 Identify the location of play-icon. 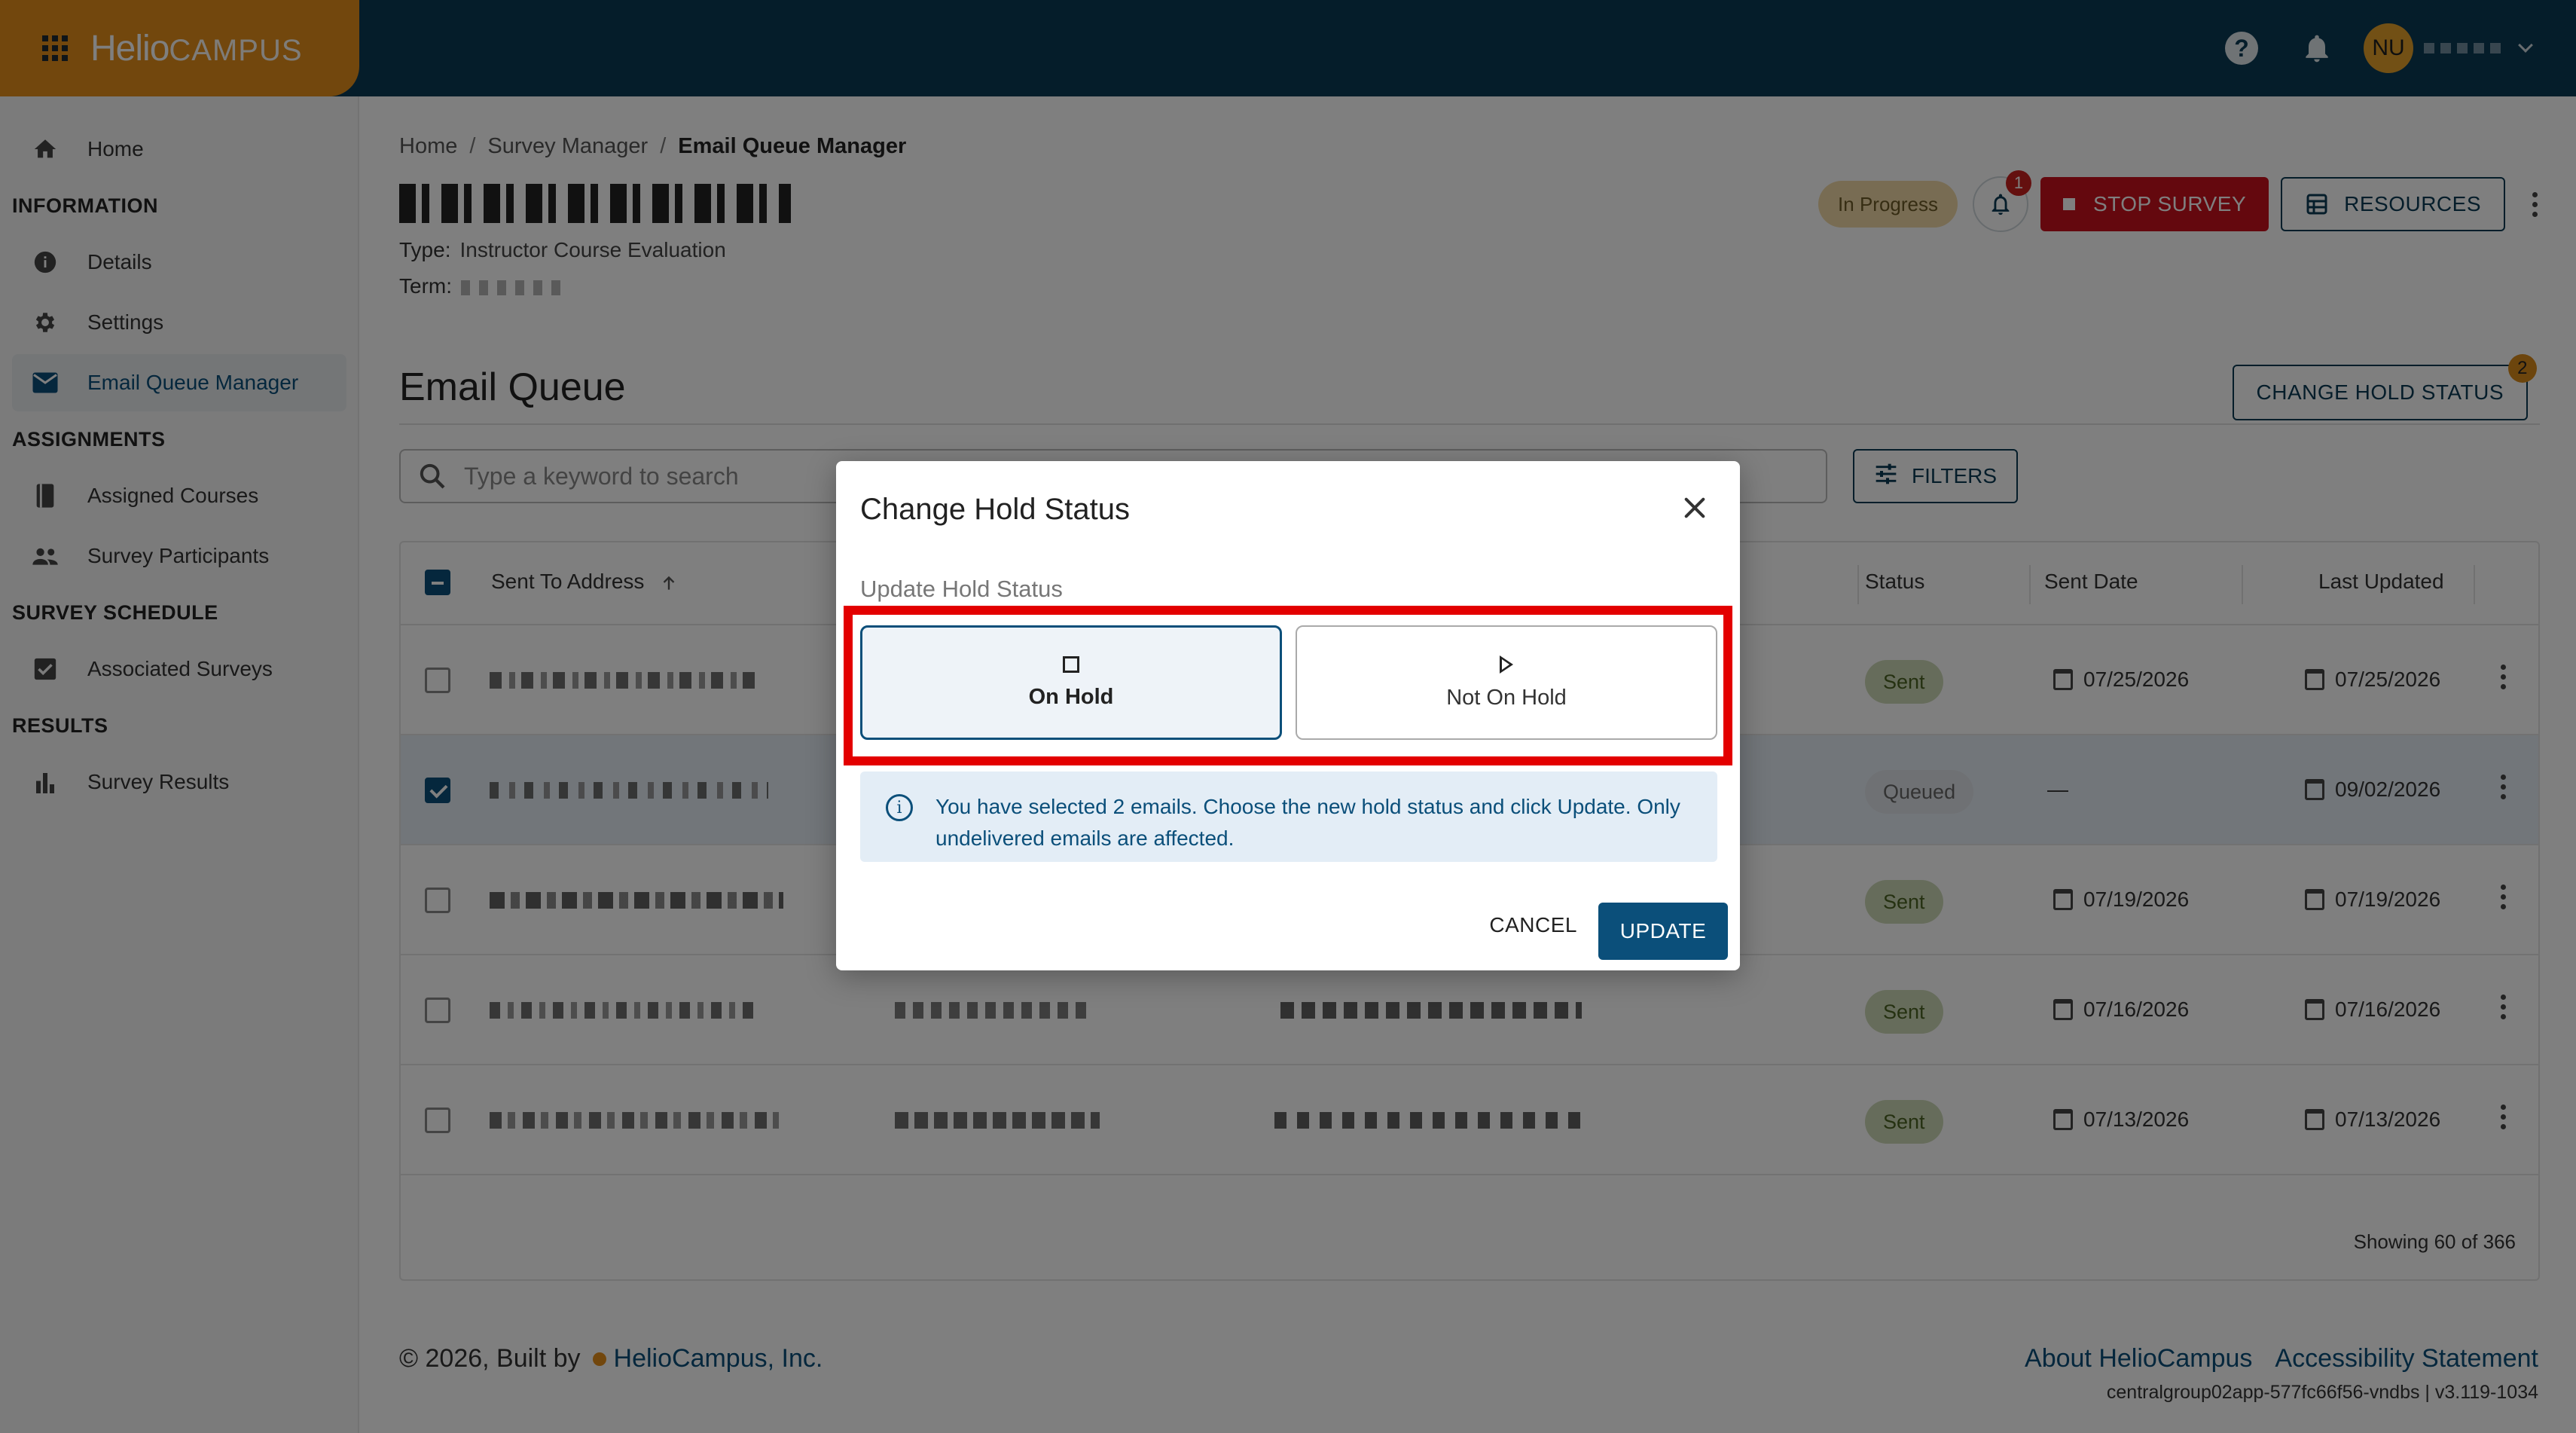
(1507, 664).